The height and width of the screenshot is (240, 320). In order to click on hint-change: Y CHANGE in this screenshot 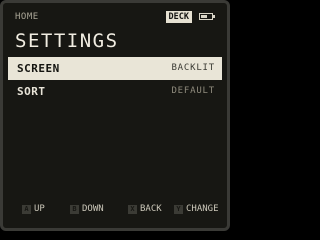, I will do `click(196, 209)`.